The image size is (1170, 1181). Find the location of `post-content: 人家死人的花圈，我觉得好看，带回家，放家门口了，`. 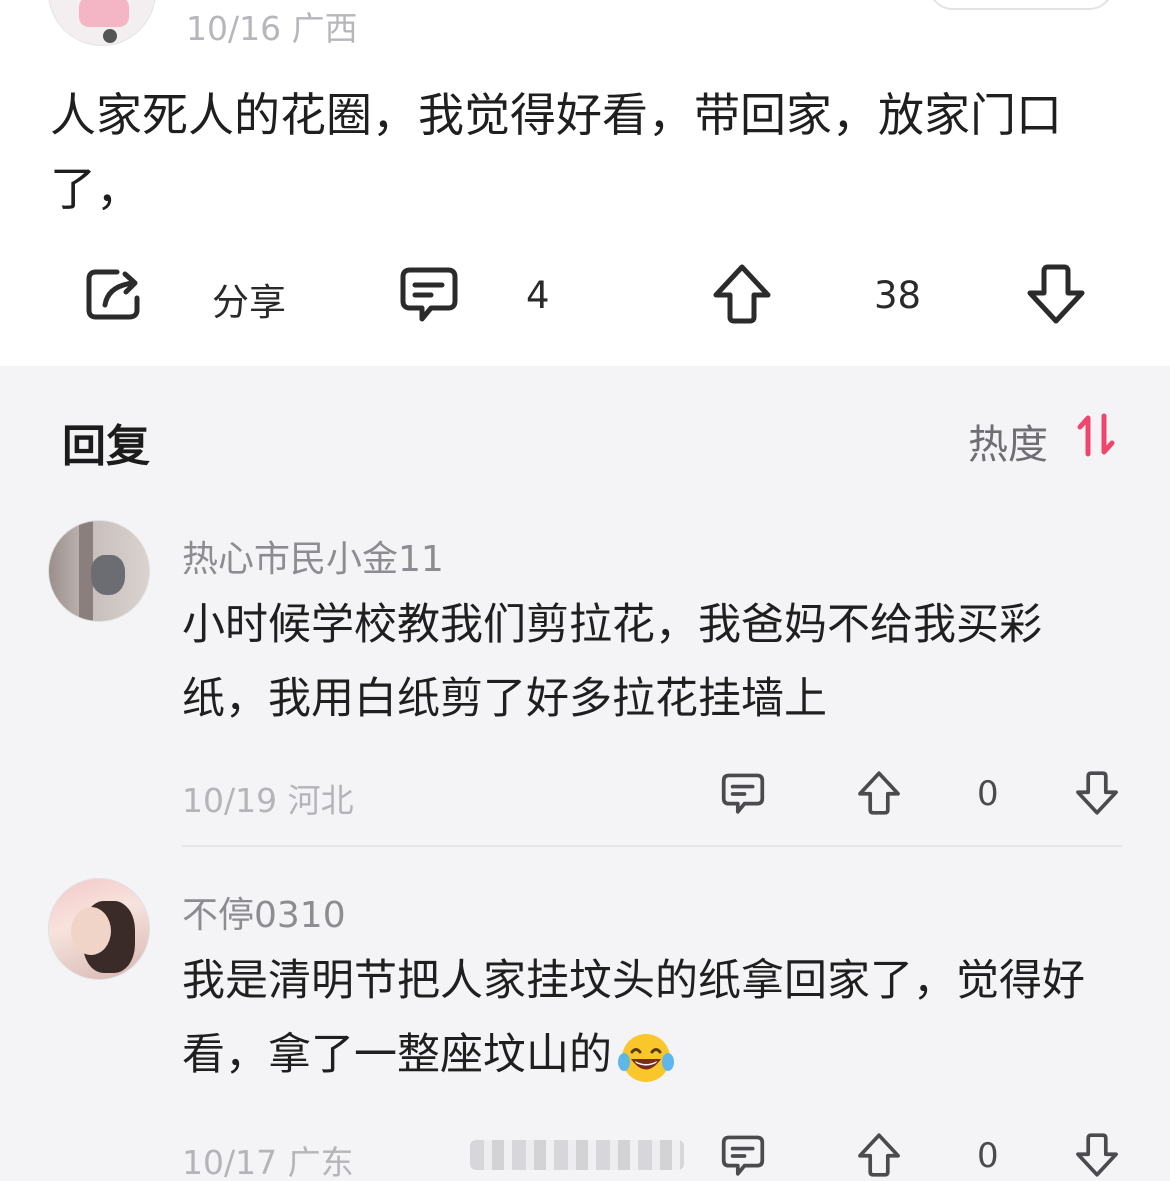

post-content: 人家死人的花圈，我觉得好看，带回家，放家门口了， is located at coordinates (556, 152).